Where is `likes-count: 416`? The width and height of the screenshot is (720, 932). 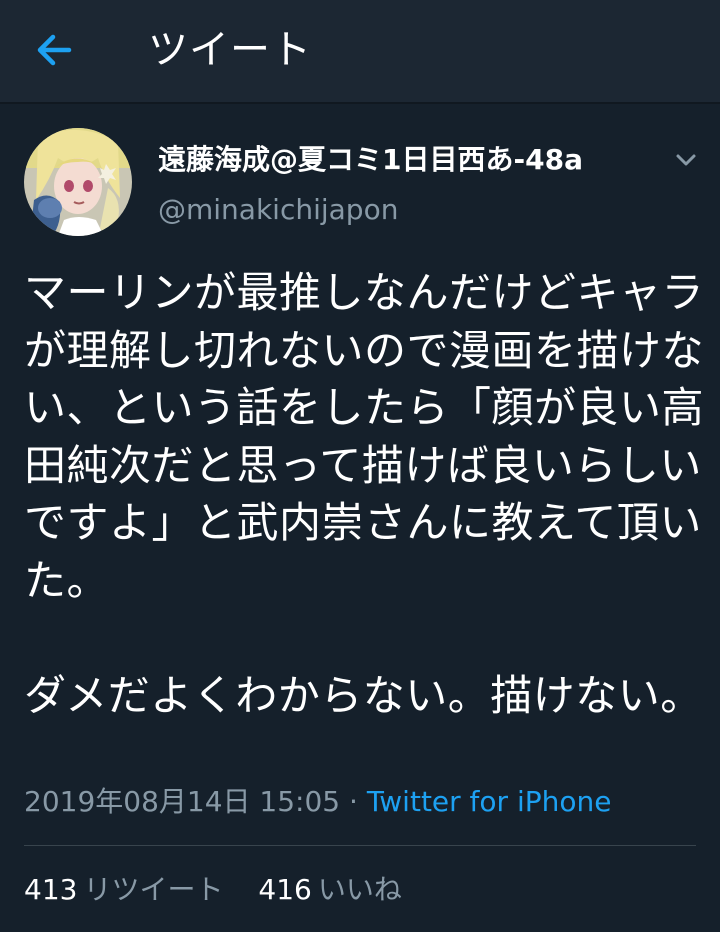 likes-count: 416 is located at coordinates (285, 889).